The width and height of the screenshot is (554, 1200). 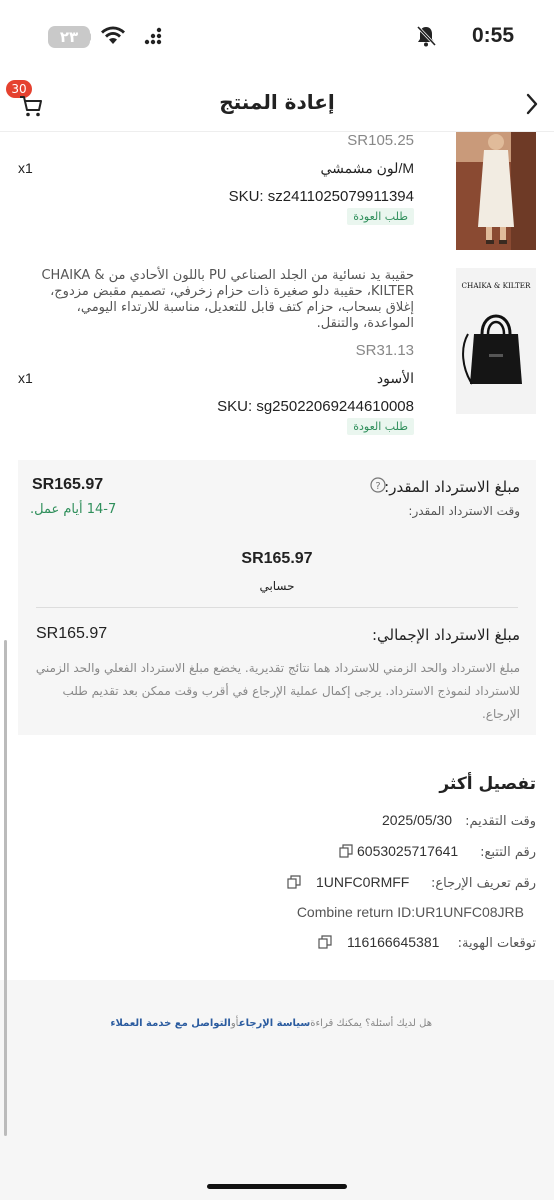 What do you see at coordinates (5, 888) in the screenshot?
I see `scrollbar` at bounding box center [5, 888].